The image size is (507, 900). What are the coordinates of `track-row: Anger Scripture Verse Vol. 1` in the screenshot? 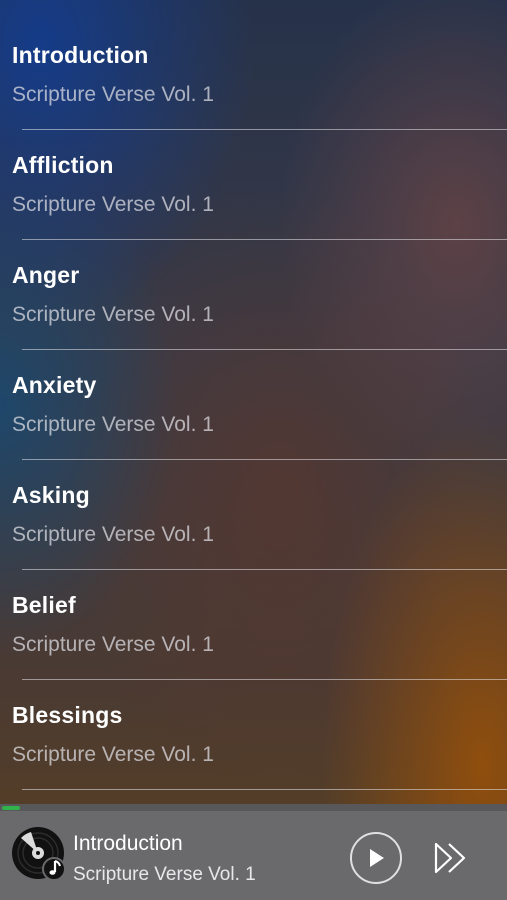 It's located at (253, 294).